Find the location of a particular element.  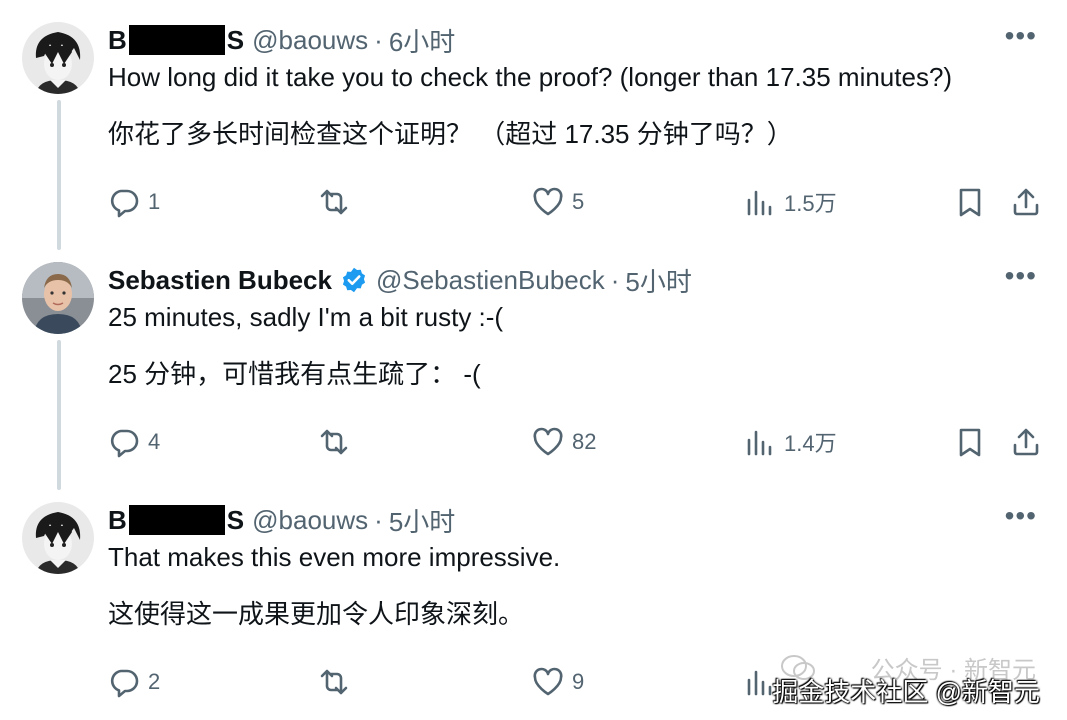

timestamp: 6小时 is located at coordinates (422, 40).